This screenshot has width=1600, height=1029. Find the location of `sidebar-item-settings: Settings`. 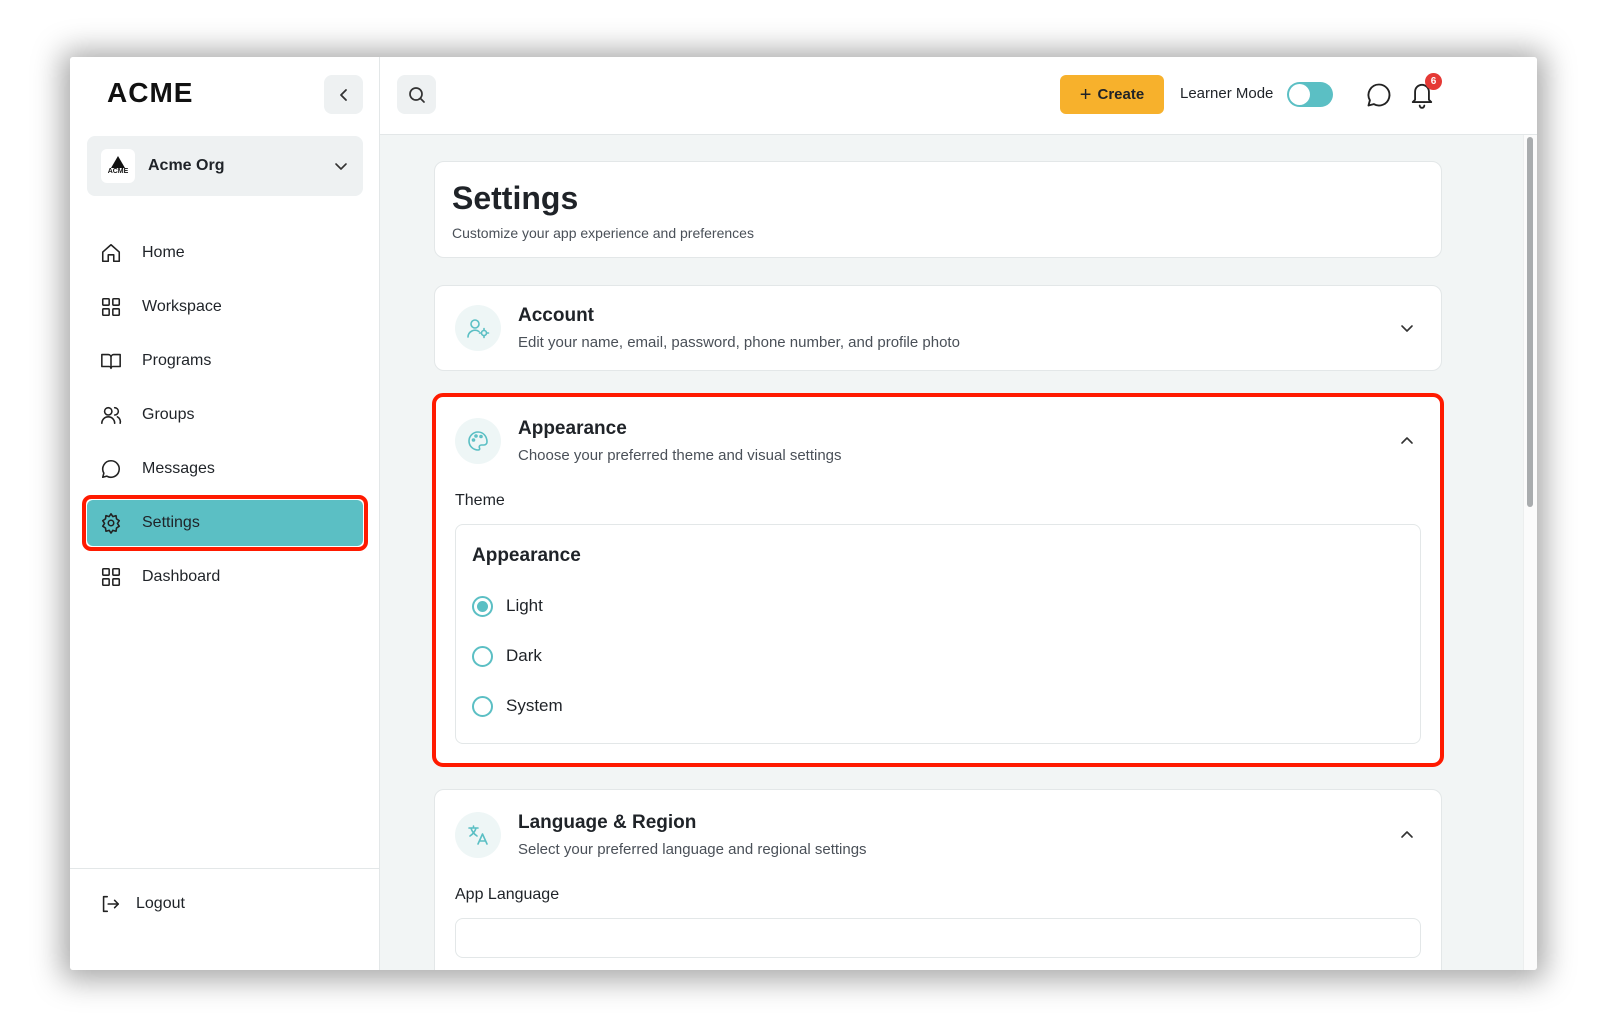

sidebar-item-settings: Settings is located at coordinates (225, 523).